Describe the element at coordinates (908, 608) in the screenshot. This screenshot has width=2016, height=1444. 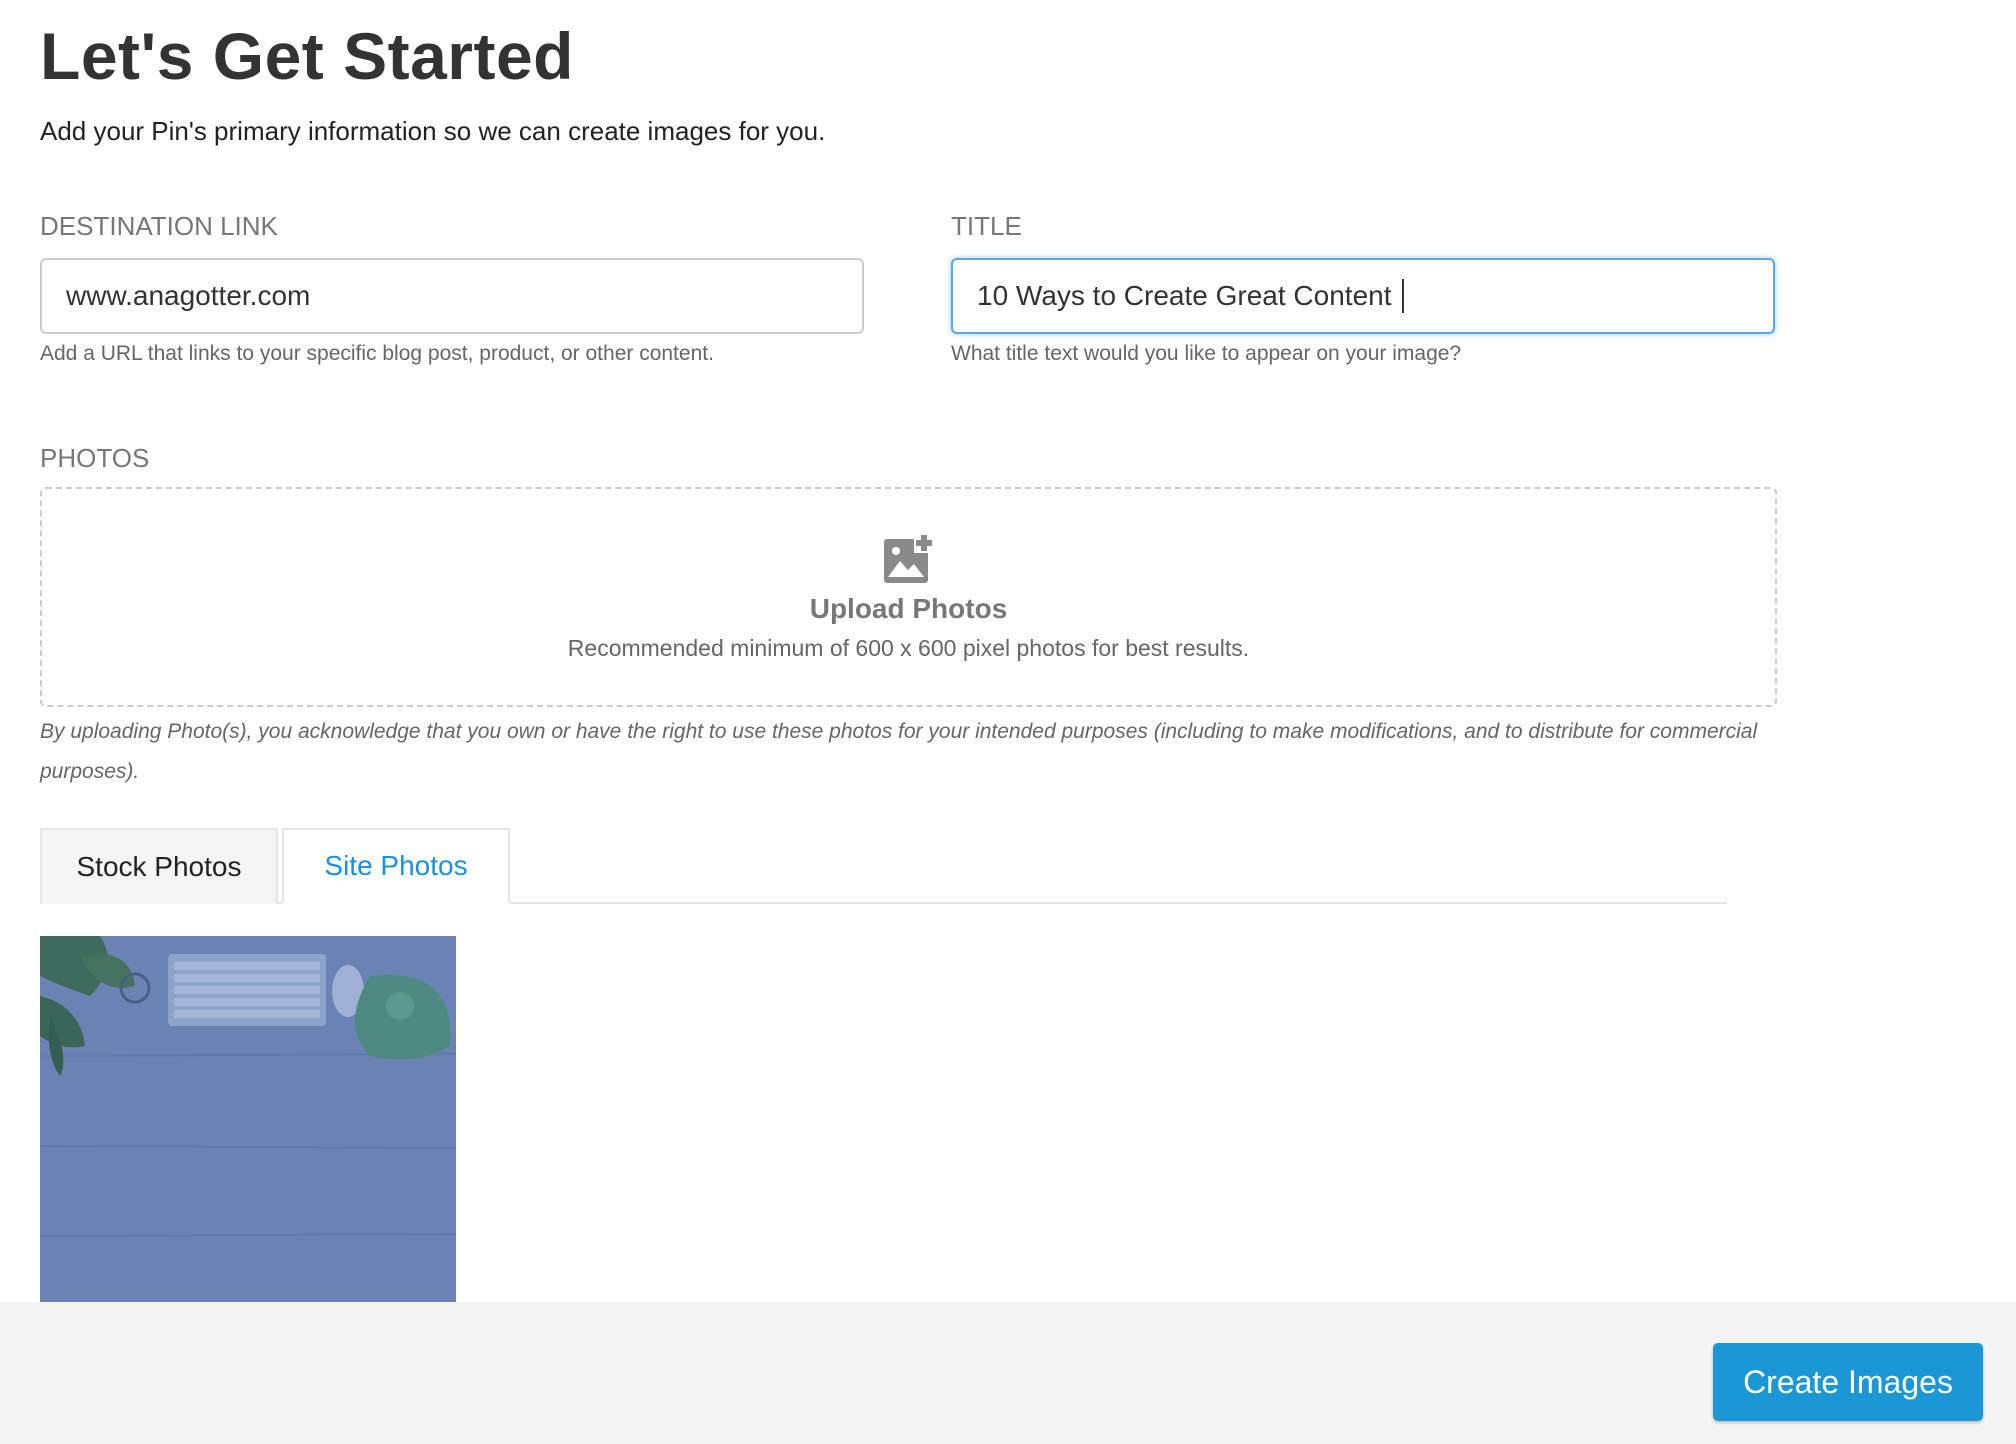
I see `upload-photos-title: Upload Photos` at that location.